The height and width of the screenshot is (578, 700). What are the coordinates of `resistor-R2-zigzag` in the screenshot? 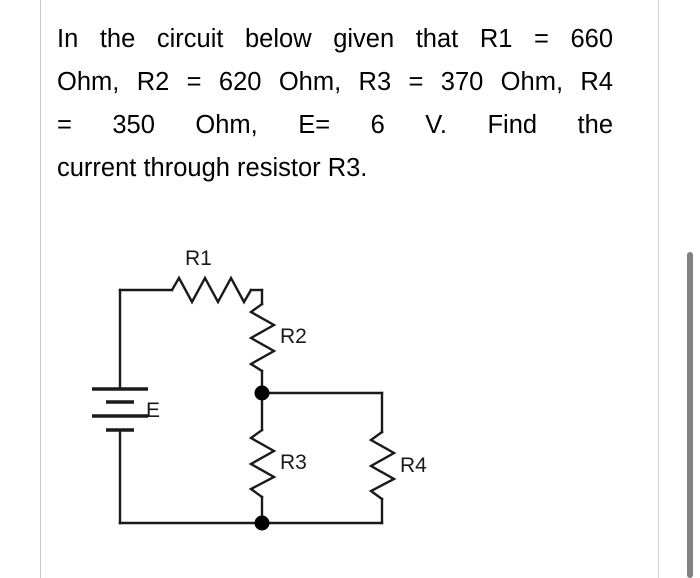 It's located at (262, 337).